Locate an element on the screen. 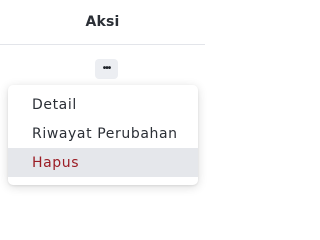 The image size is (320, 240). menu-item-detail: Detail is located at coordinates (103, 104).